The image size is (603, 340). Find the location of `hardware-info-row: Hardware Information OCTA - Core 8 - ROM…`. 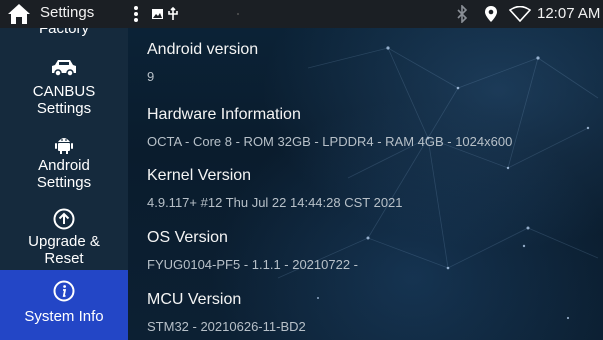

hardware-info-row: Hardware Information OCTA - Core 8 - ROM… is located at coordinates (329, 127).